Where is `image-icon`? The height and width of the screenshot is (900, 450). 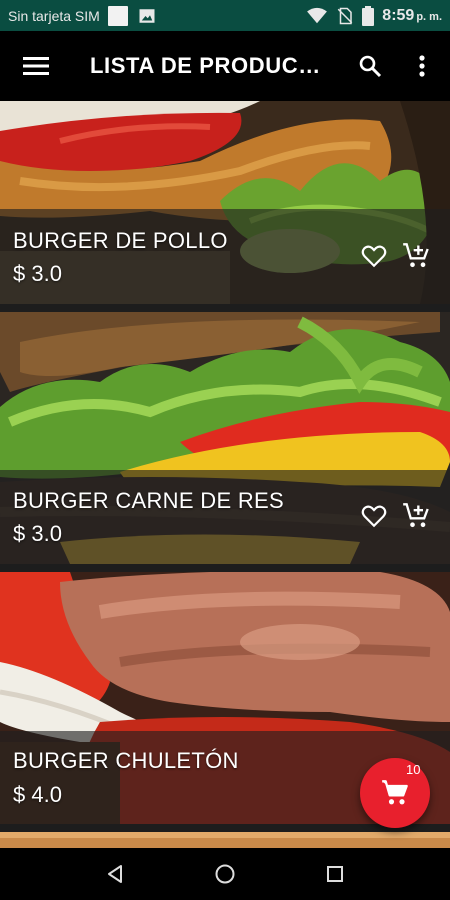
image-icon is located at coordinates (147, 15).